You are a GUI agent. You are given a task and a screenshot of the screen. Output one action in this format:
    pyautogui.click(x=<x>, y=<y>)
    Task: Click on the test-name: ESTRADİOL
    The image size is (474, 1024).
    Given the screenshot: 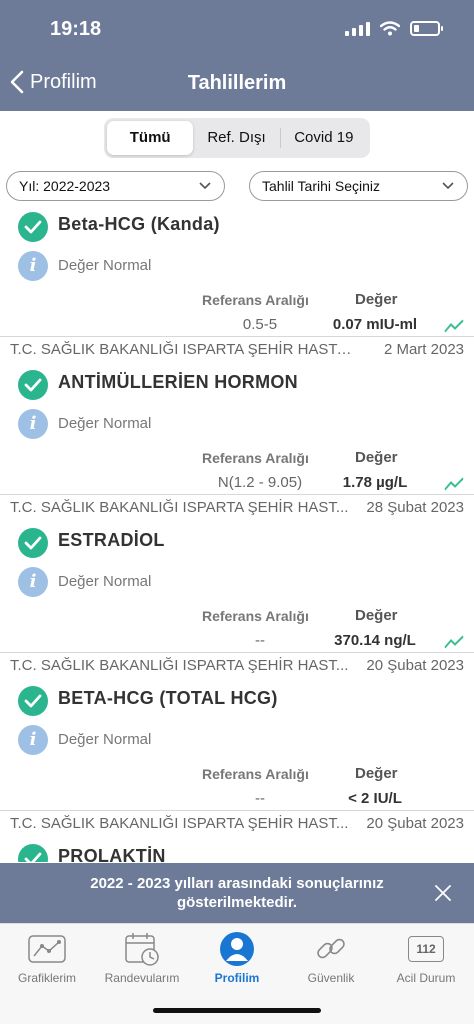 What is the action you would take?
    pyautogui.click(x=111, y=540)
    